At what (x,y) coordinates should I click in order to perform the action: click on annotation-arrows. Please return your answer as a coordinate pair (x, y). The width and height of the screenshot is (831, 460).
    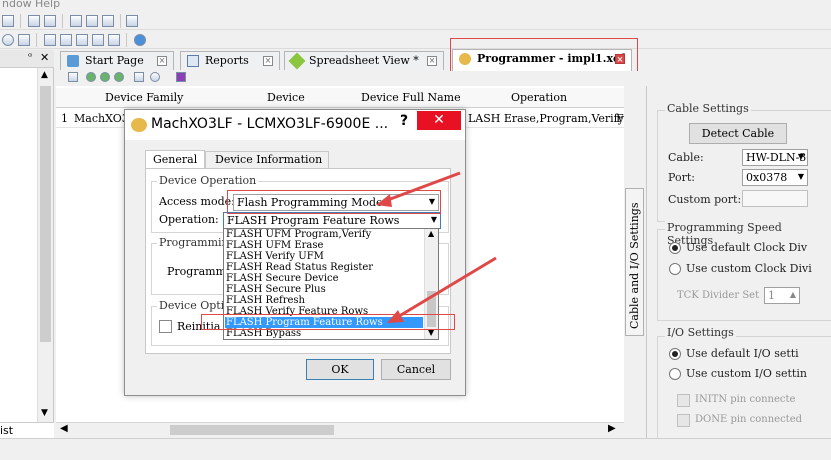
    Looking at the image, I should click on (436, 247).